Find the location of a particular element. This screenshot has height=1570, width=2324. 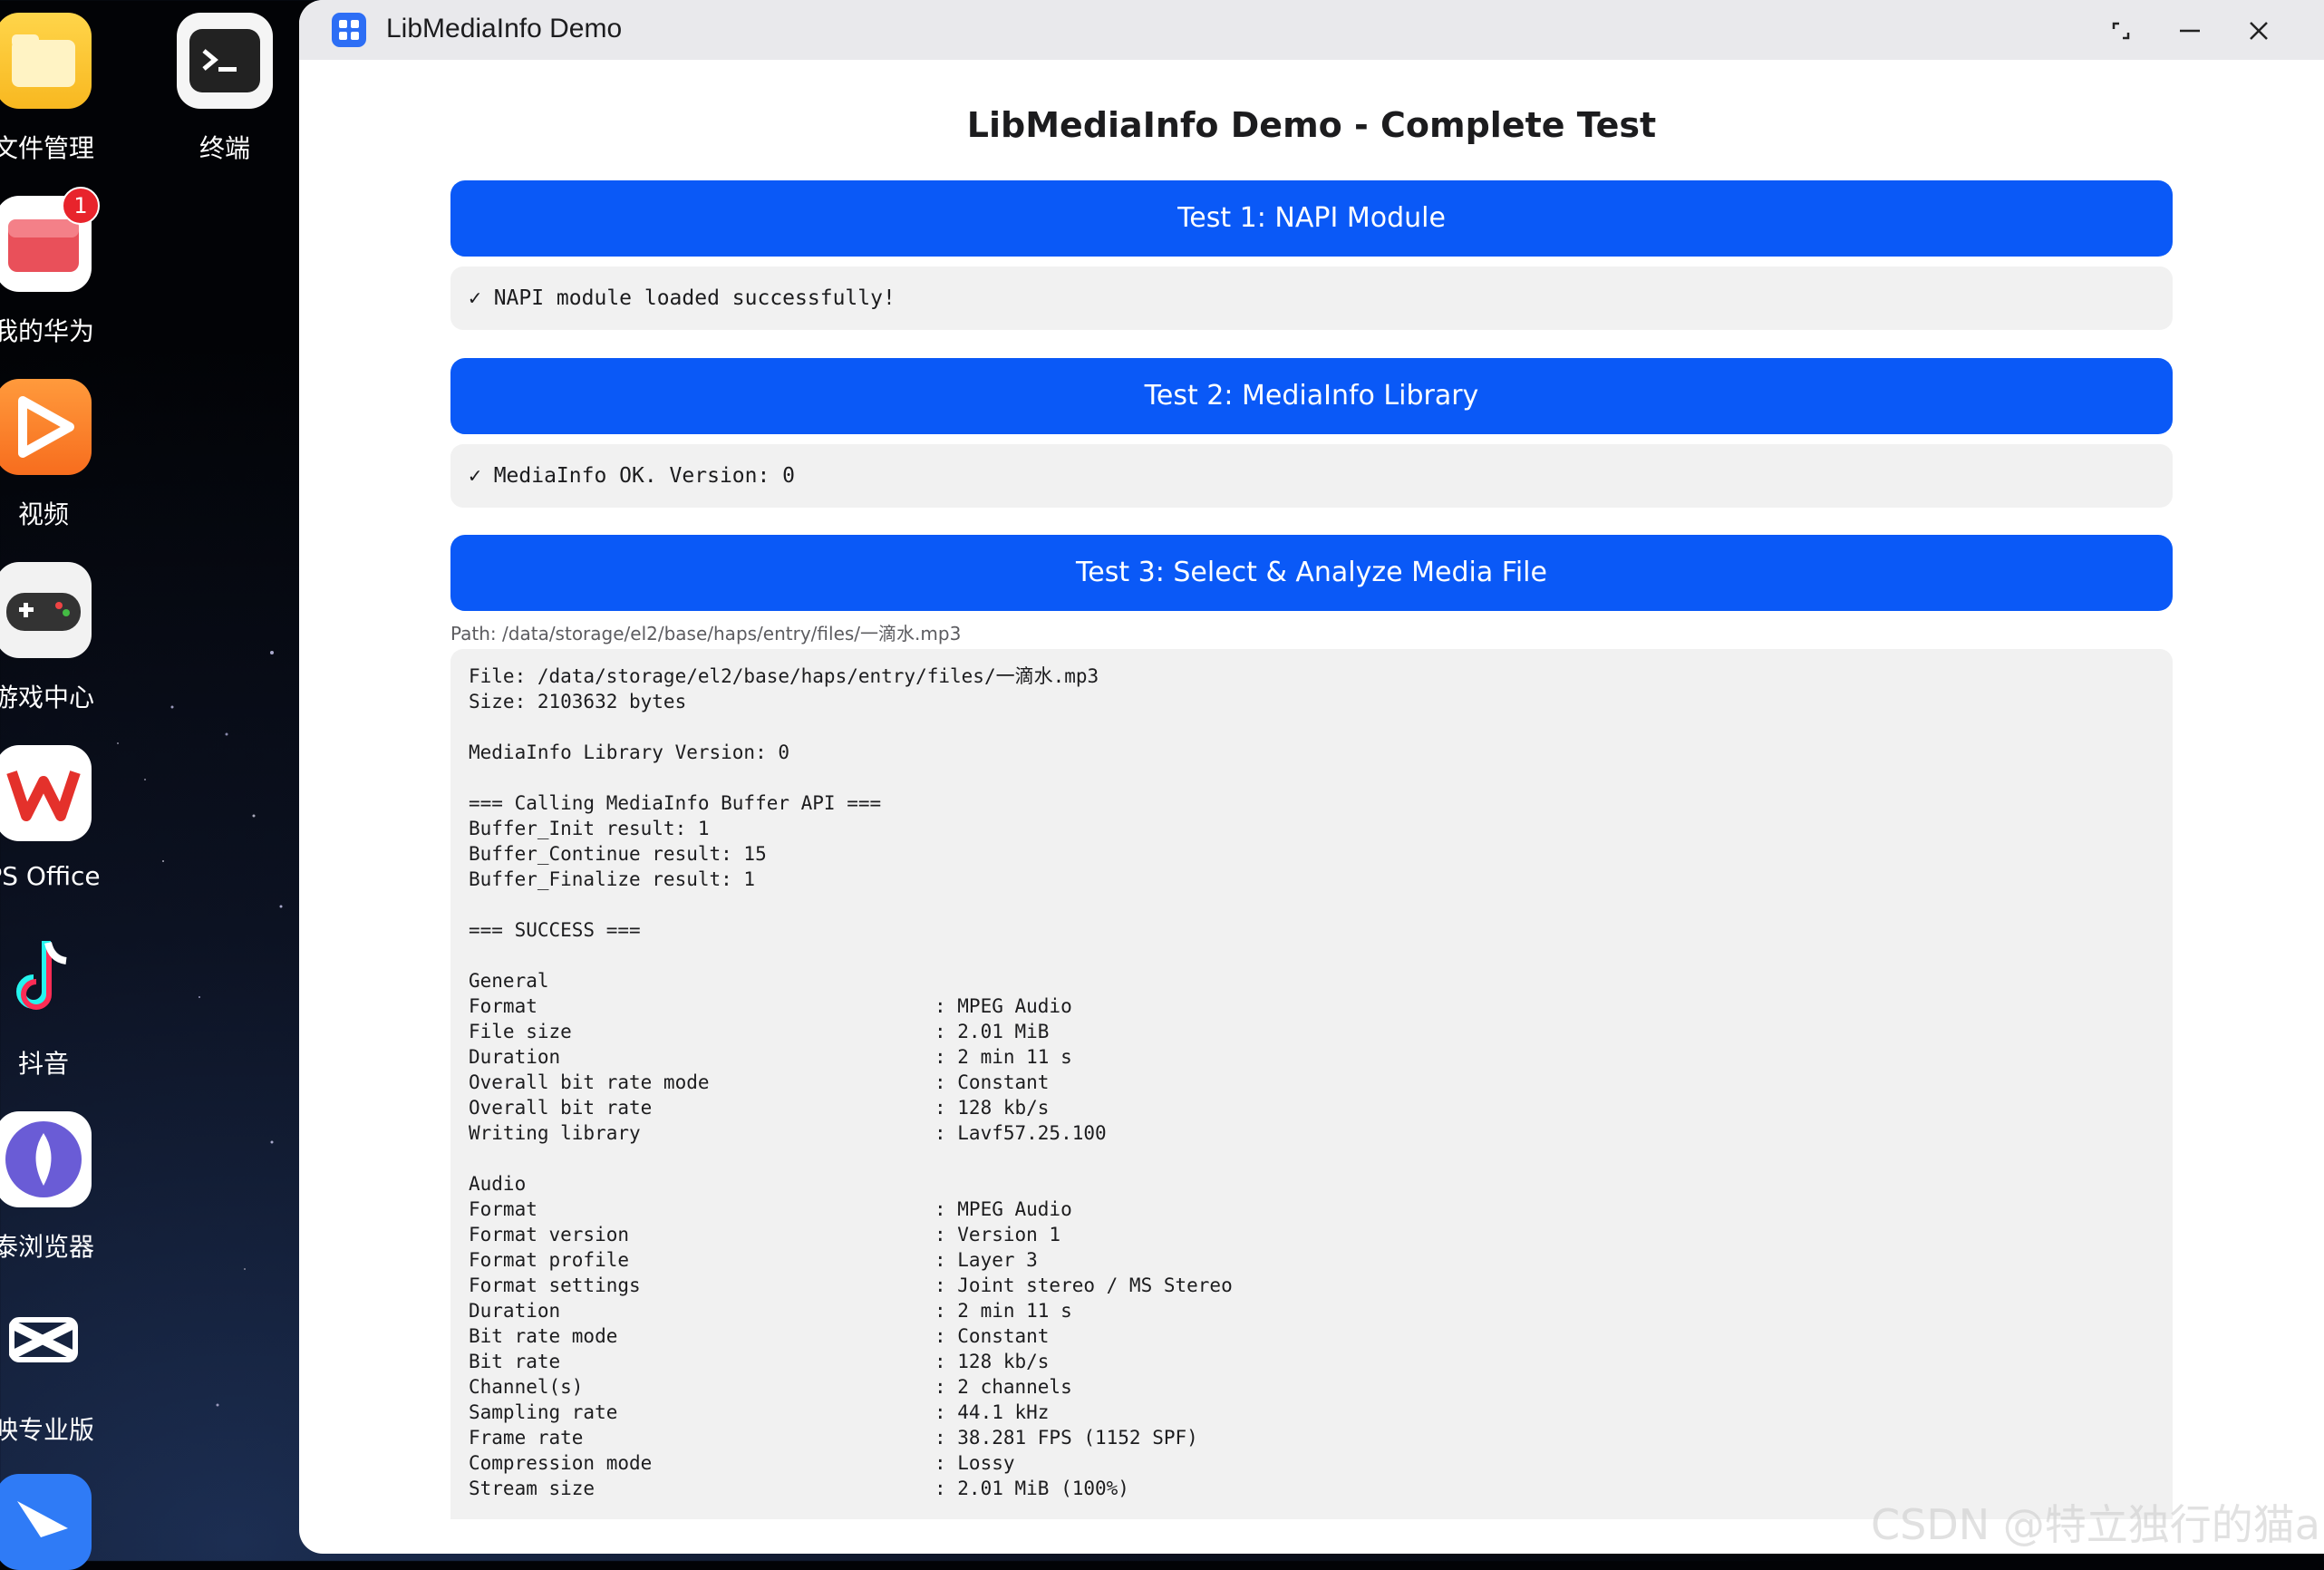

gamepad-icon is located at coordinates (46, 610).